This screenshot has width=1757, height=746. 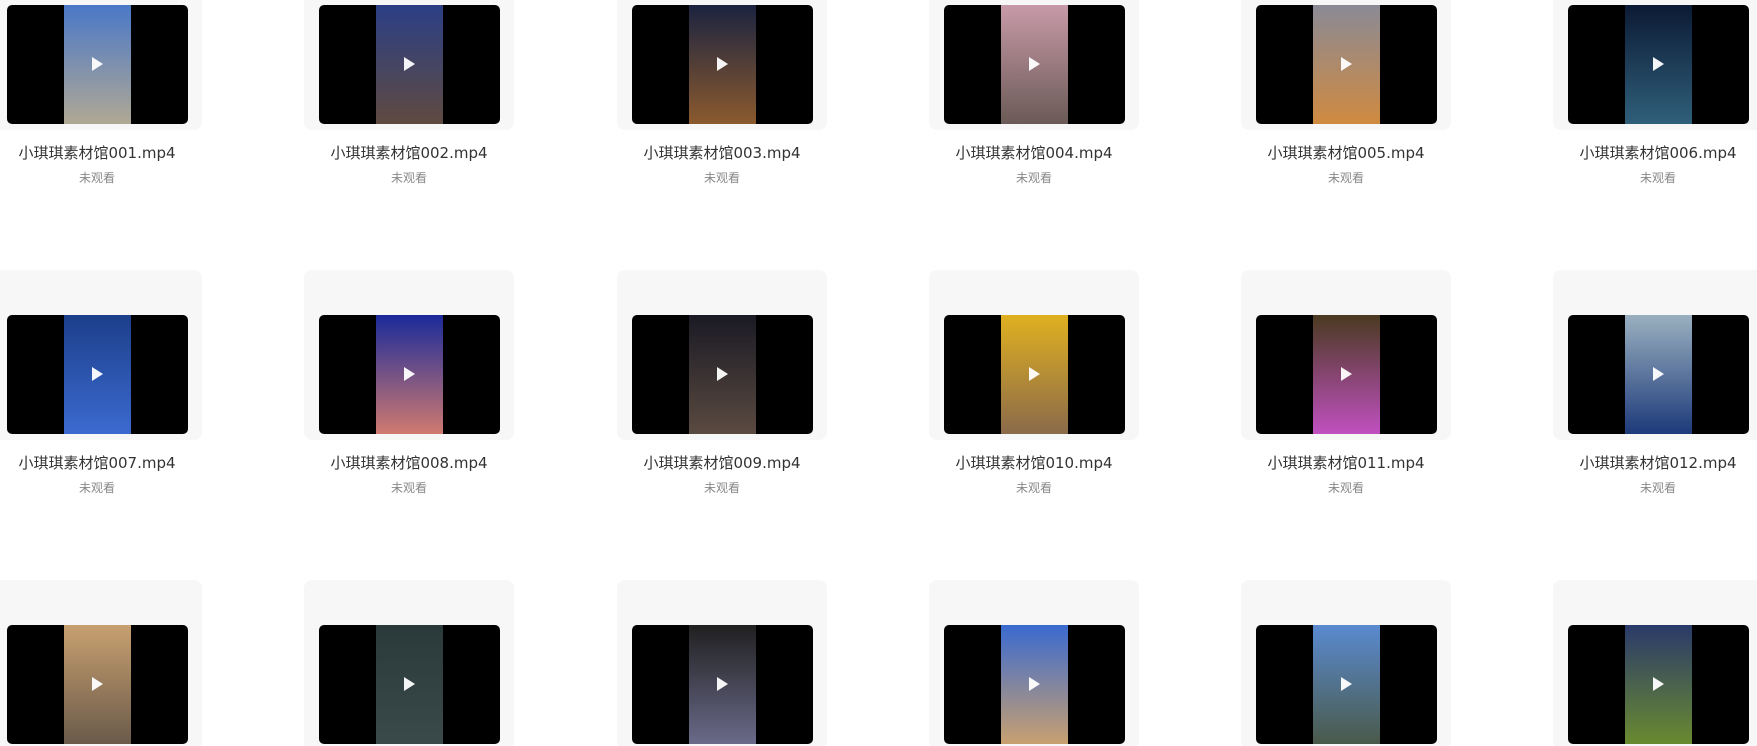 I want to click on video-filename: 小琪琪素材馆009.mp4, so click(x=722, y=462).